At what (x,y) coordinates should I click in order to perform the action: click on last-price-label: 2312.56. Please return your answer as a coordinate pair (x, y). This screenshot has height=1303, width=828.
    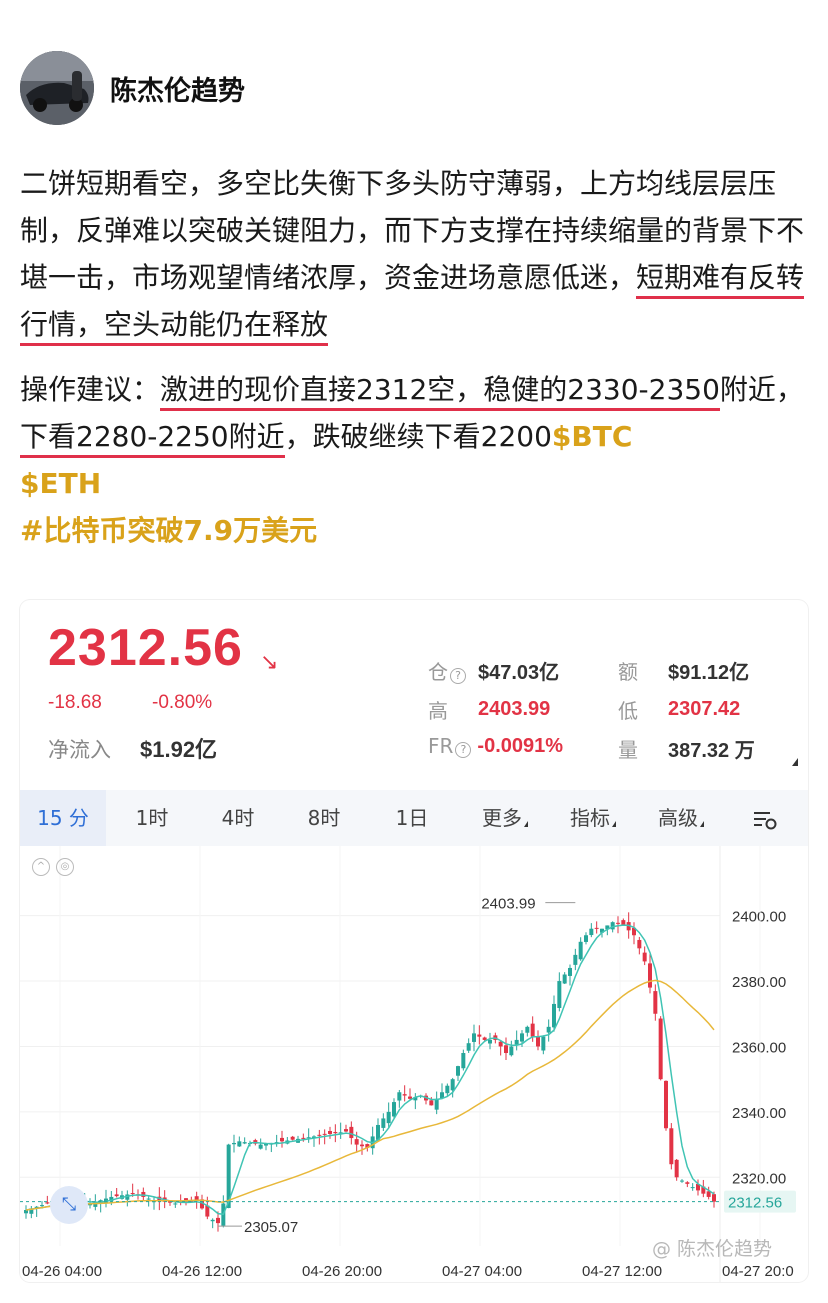
    Looking at the image, I should click on (755, 1203).